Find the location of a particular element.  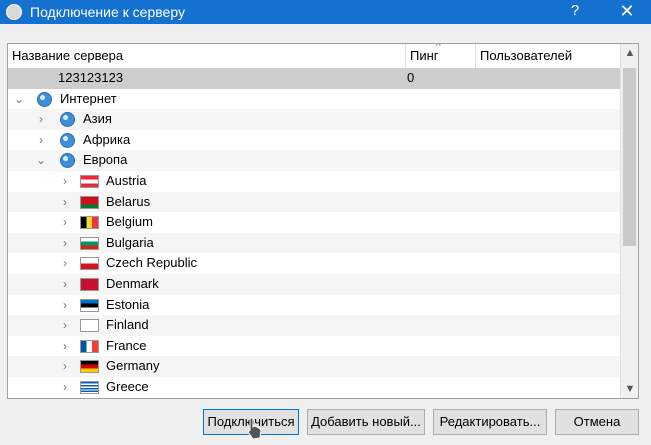

flag-france-icon is located at coordinates (89, 346).